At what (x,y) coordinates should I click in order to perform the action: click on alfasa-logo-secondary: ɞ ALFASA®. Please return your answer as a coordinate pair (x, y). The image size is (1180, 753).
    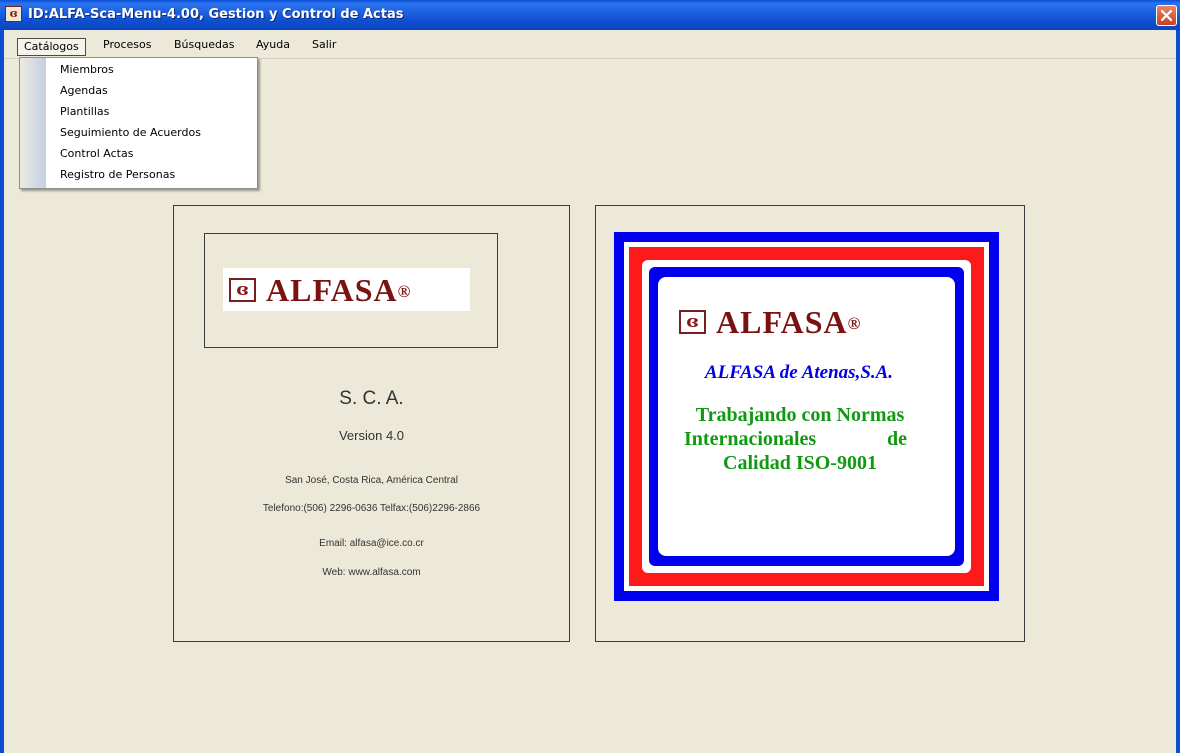
    Looking at the image, I should click on (799, 322).